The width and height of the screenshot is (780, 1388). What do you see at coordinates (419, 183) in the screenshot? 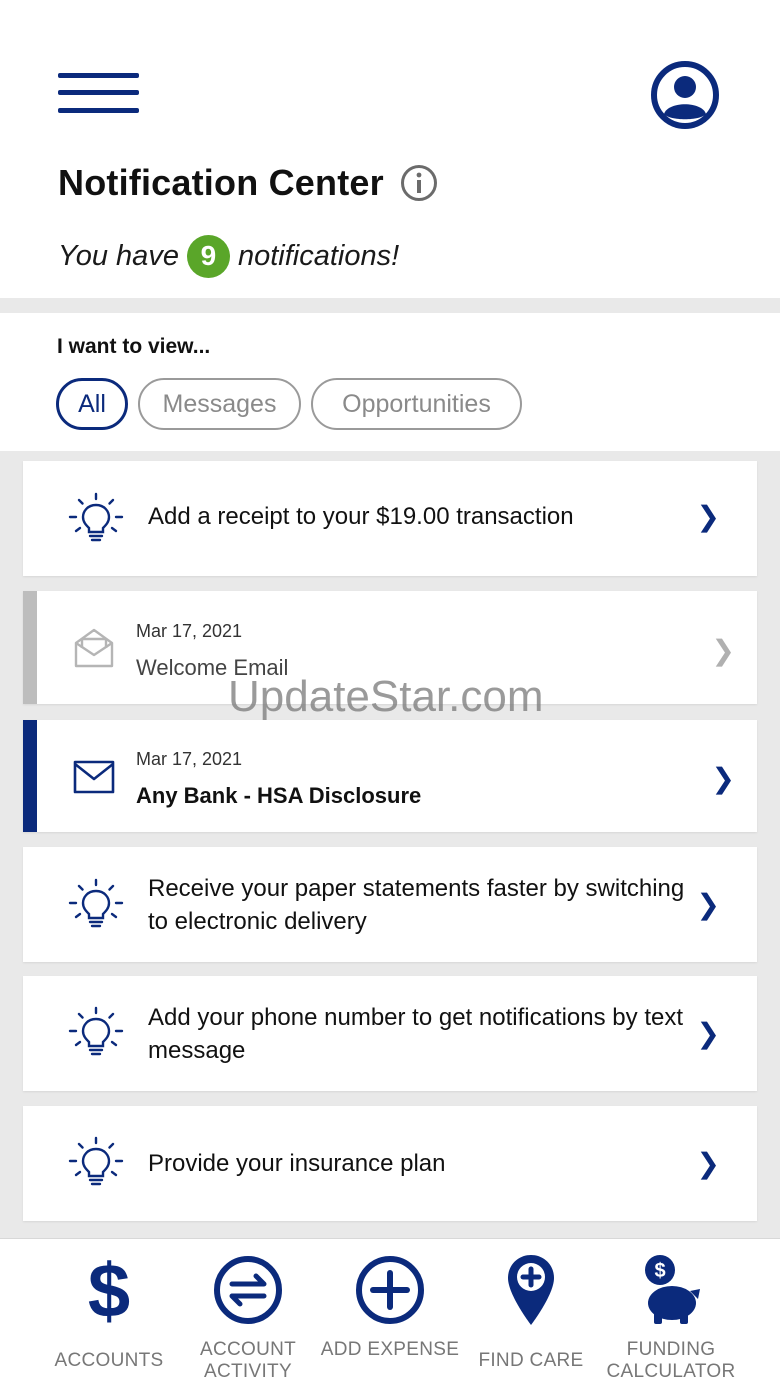
I see `info-icon` at bounding box center [419, 183].